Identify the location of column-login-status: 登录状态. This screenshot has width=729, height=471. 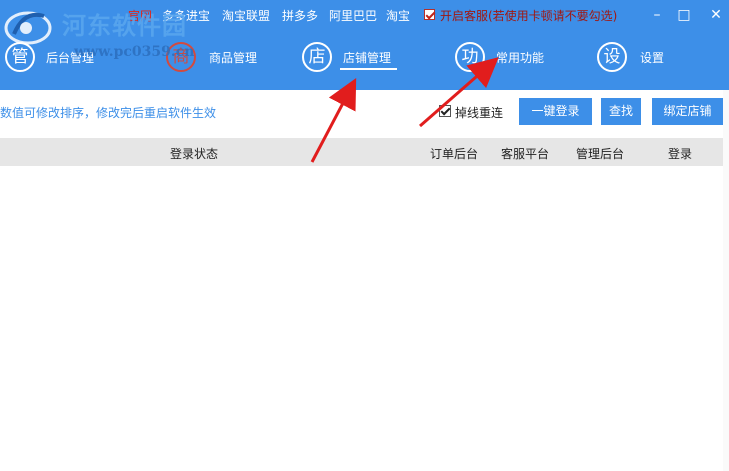
(194, 153).